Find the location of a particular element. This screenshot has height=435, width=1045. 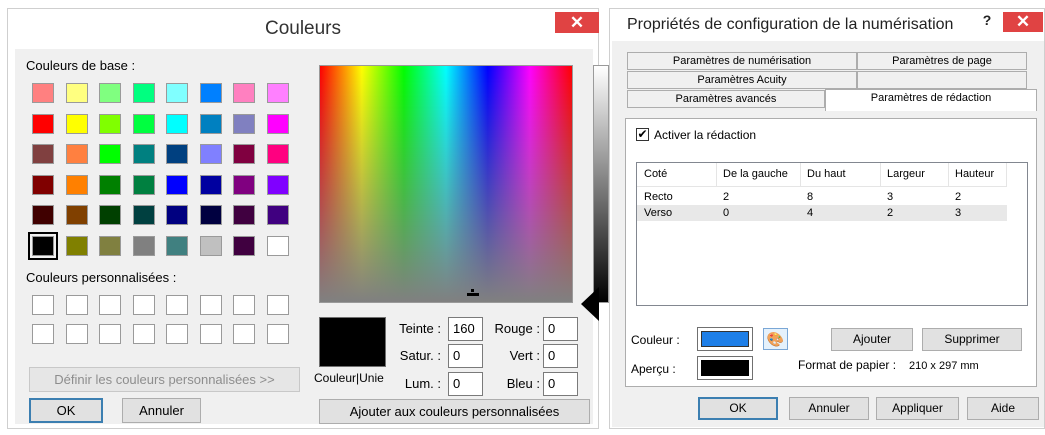

activate-redaction-checkbox: ✔ is located at coordinates (642, 134).